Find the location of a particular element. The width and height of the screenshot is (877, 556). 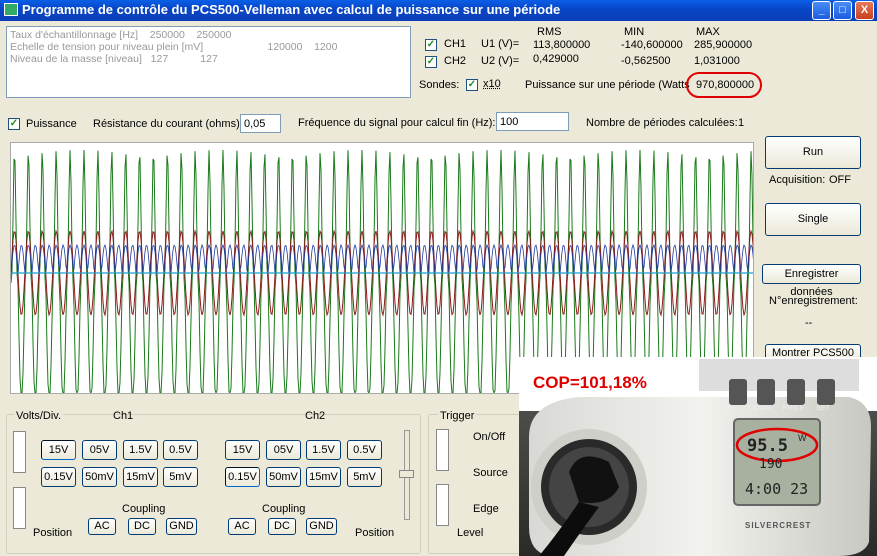

ch1-coupling-dc: DC is located at coordinates (142, 526).